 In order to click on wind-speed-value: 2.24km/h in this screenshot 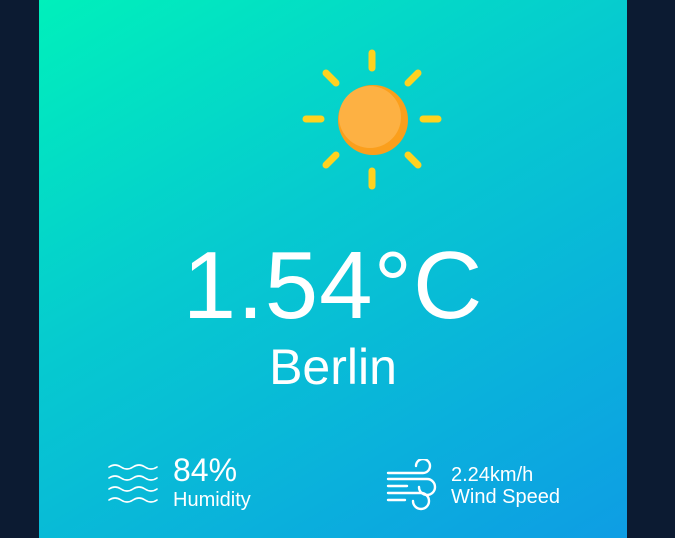, I will do `click(492, 475)`.